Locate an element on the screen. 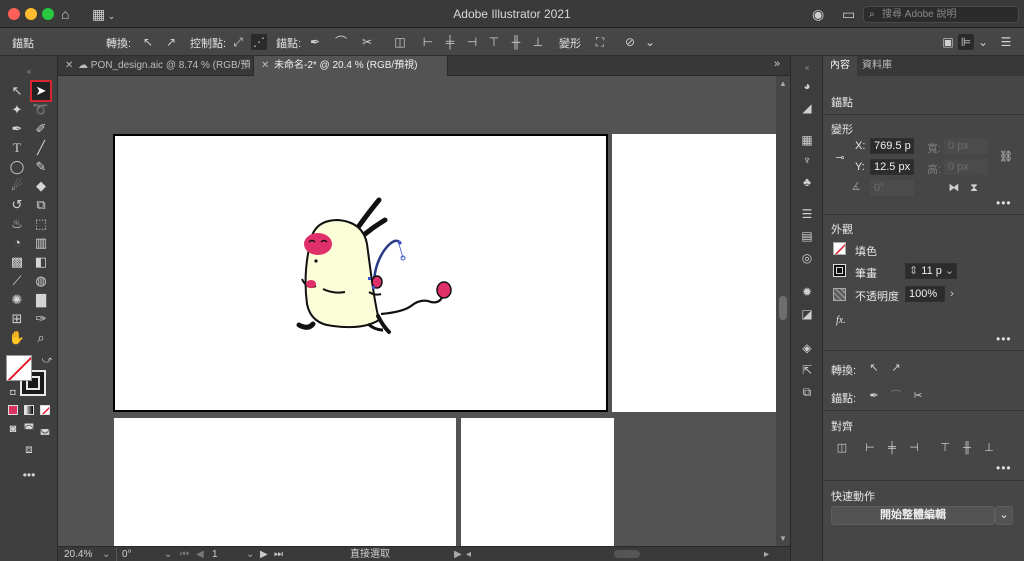 Image resolution: width=1024 pixels, height=561 pixels. default-fill-stroke-icon: ◘ is located at coordinates (13, 392).